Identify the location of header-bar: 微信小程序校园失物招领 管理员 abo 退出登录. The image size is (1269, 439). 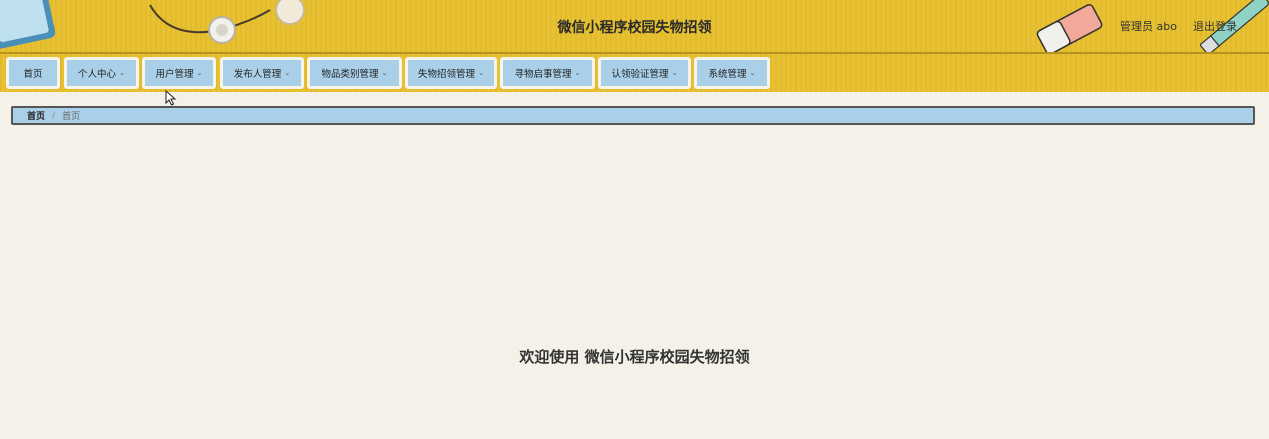
(634, 26).